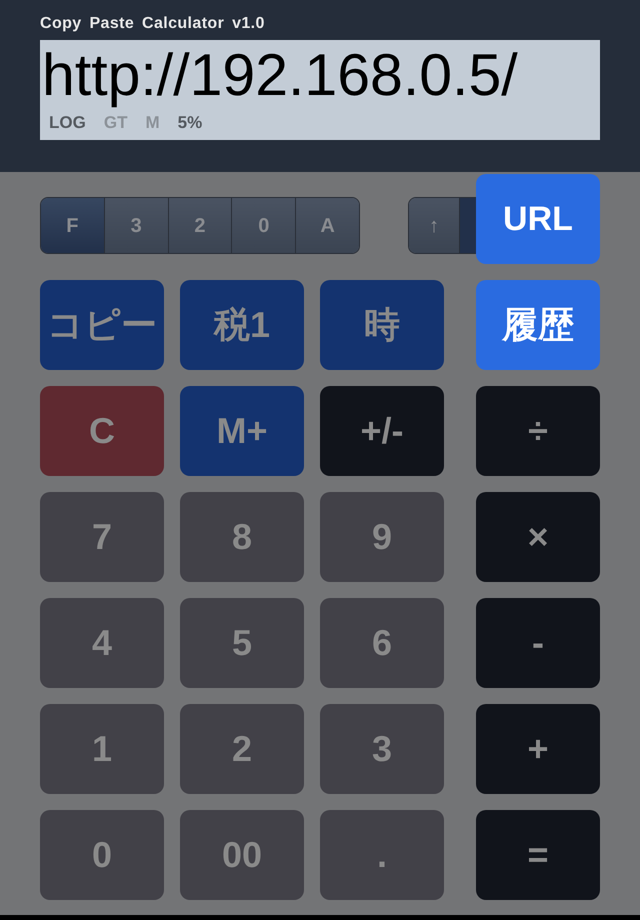 This screenshot has width=640, height=920. I want to click on calculator-key: ÷, so click(538, 431).